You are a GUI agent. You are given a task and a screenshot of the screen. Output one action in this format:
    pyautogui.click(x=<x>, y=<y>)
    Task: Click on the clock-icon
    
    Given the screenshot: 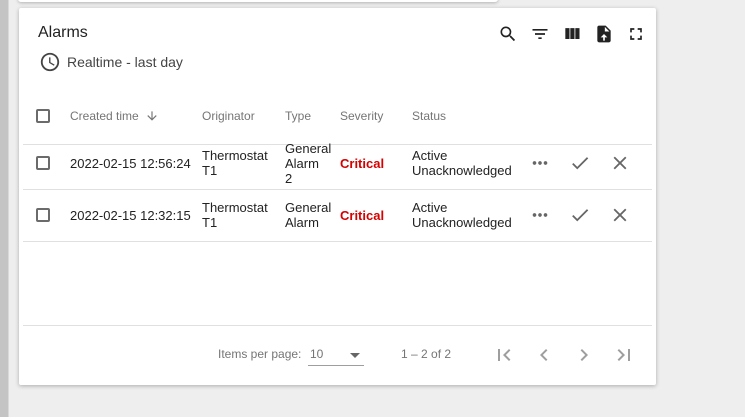 What is the action you would take?
    pyautogui.click(x=50, y=62)
    